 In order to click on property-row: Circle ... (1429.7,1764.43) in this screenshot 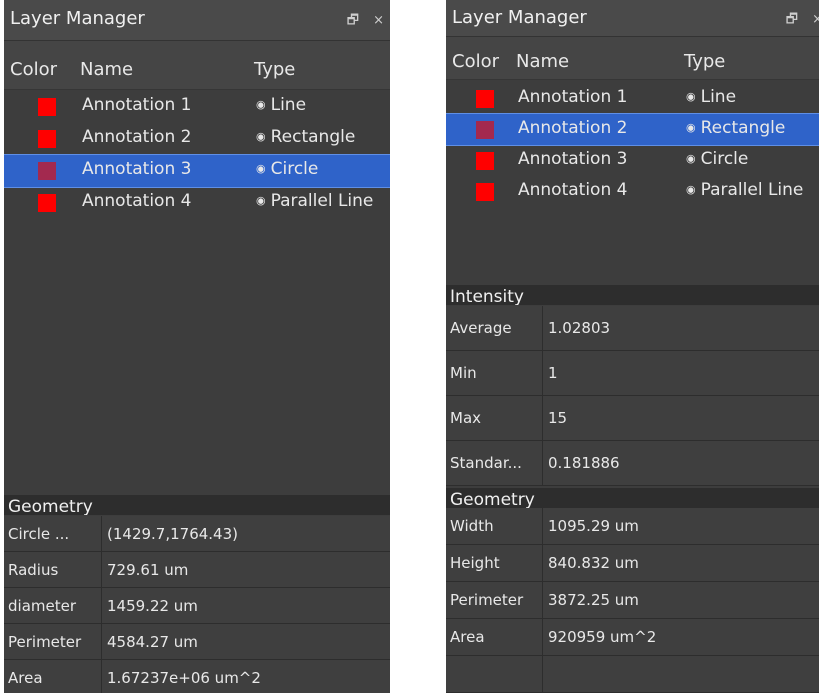, I will do `click(197, 534)`.